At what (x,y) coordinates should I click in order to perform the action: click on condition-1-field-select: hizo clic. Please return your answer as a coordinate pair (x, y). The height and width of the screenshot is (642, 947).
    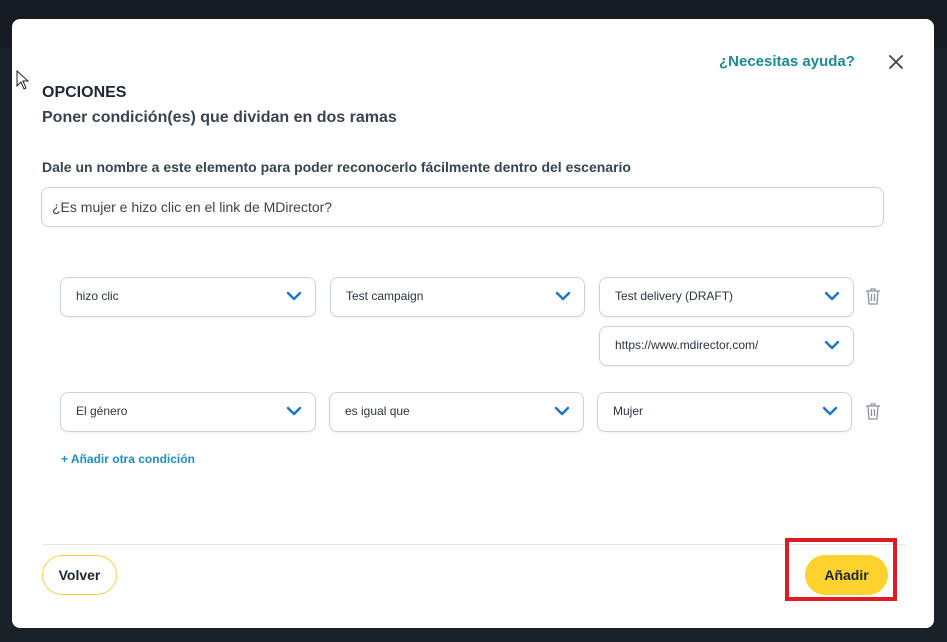
    Looking at the image, I should click on (188, 297).